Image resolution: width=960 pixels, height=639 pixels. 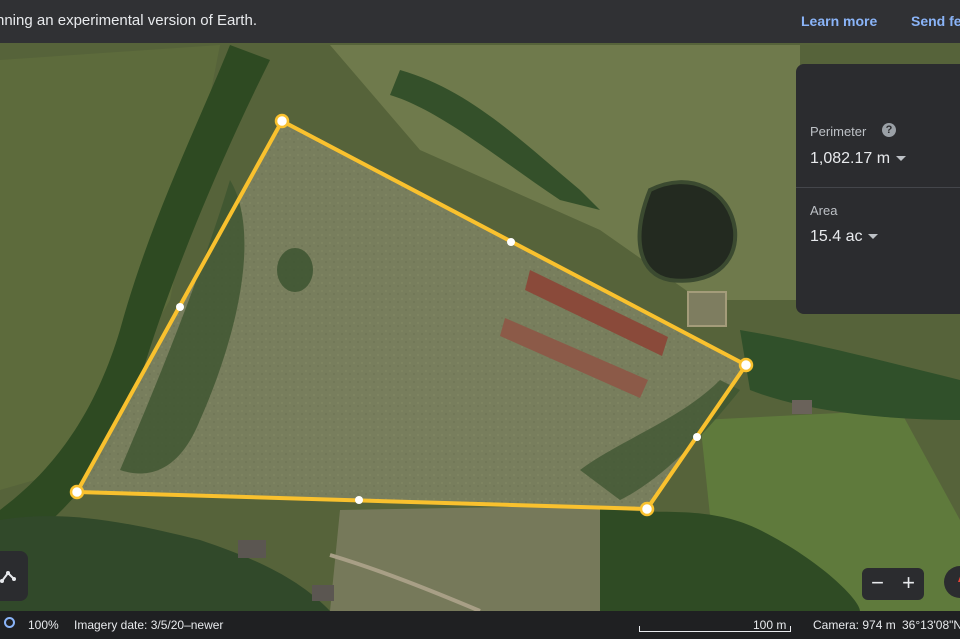 What do you see at coordinates (128, 20) in the screenshot?
I see `banner-message: nning an experimental version of Earth.` at bounding box center [128, 20].